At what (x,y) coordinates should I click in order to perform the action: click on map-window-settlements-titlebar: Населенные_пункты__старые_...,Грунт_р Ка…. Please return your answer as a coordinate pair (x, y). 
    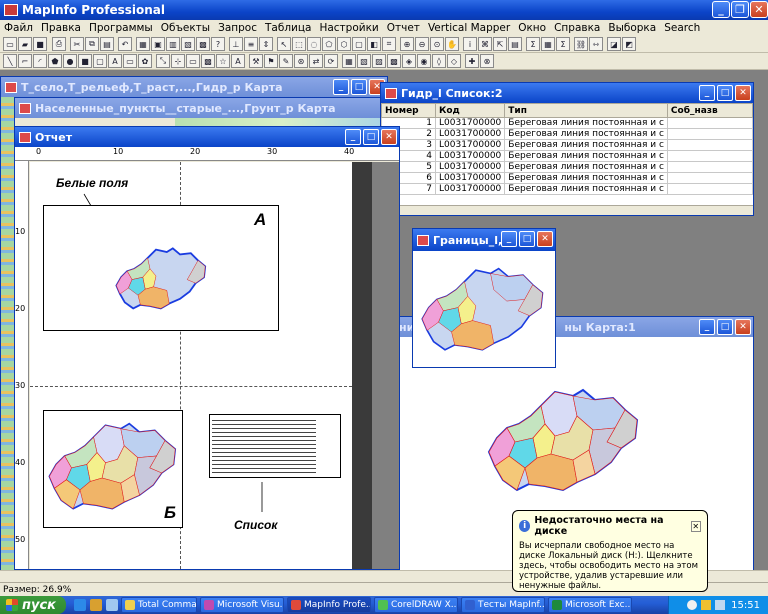
    Looking at the image, I should click on (201, 108).